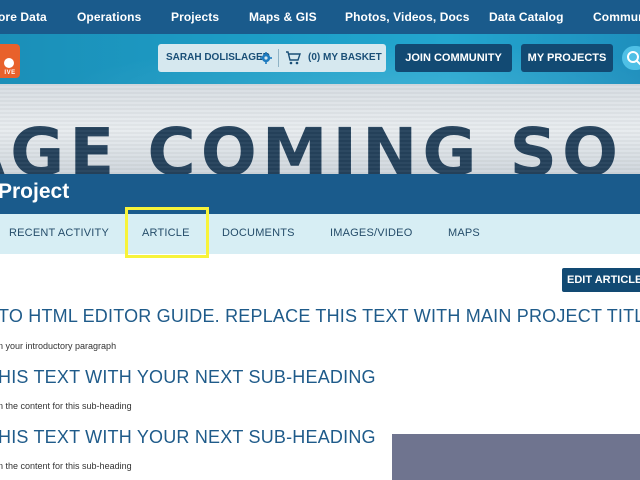 The height and width of the screenshot is (480, 640). What do you see at coordinates (371, 234) in the screenshot?
I see `tab-images-video: IMAGES/VIDEO` at bounding box center [371, 234].